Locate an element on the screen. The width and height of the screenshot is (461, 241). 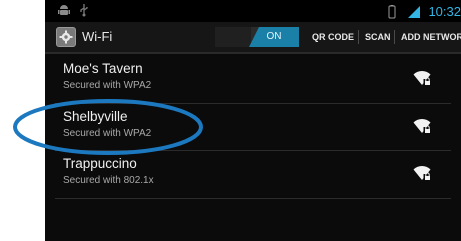
status-clock: 10:32 is located at coordinates (444, 11).